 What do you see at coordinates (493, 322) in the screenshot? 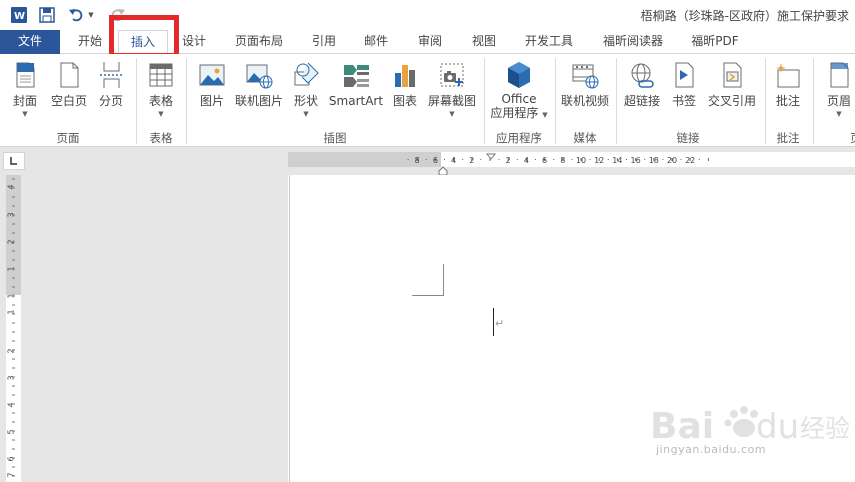
I see `text-cursor` at bounding box center [493, 322].